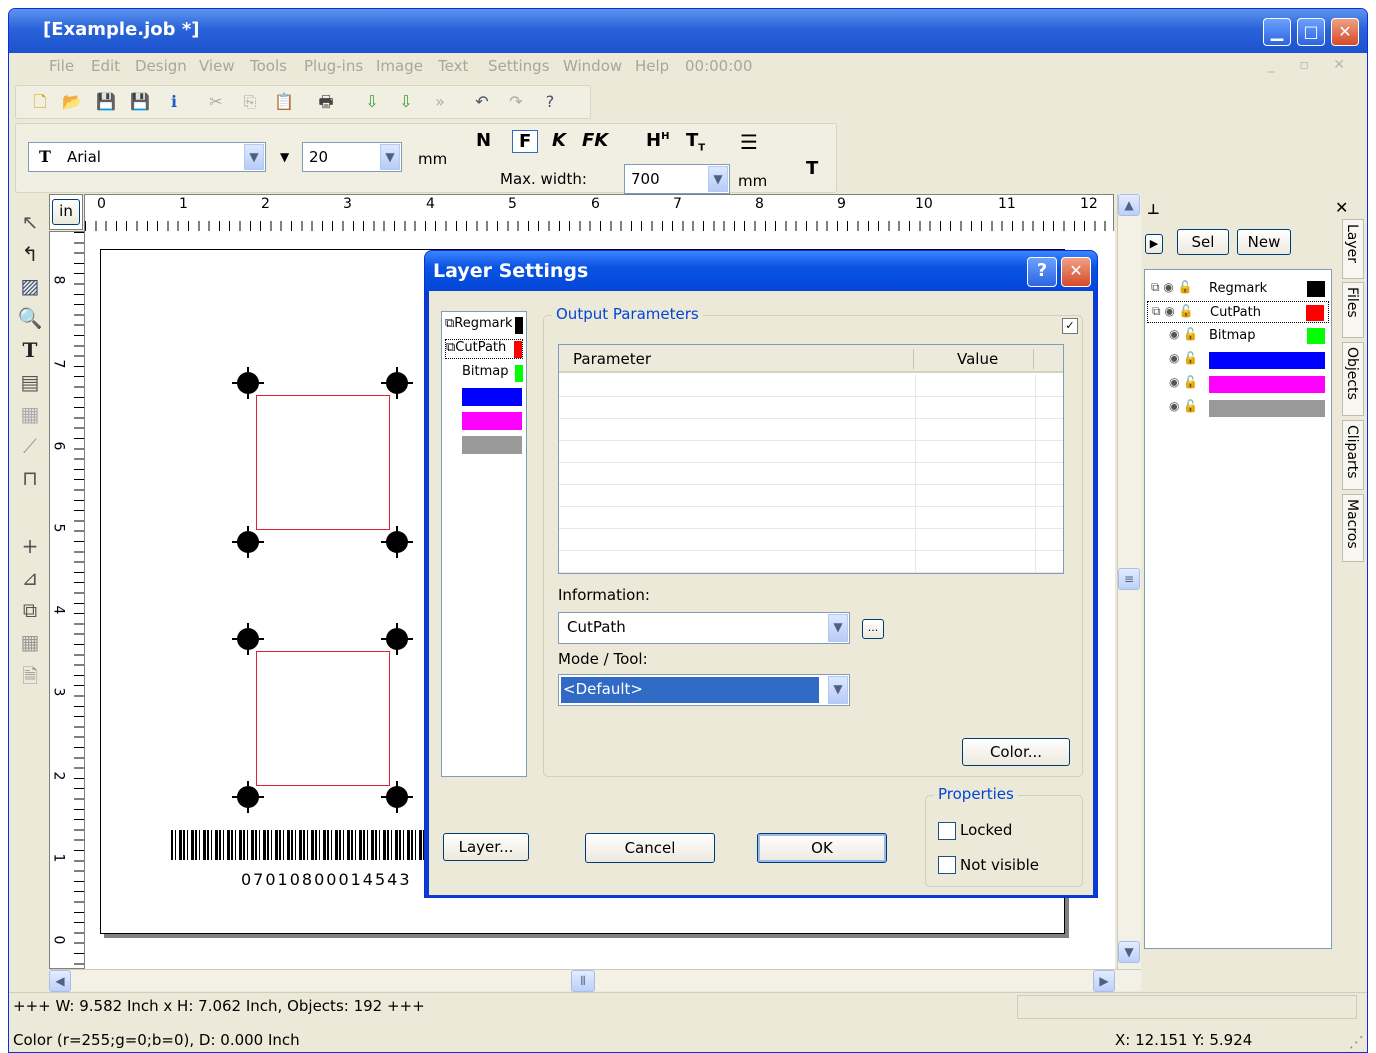 Image resolution: width=1376 pixels, height=1053 pixels. I want to click on document-icon: 🗎, so click(30, 675).